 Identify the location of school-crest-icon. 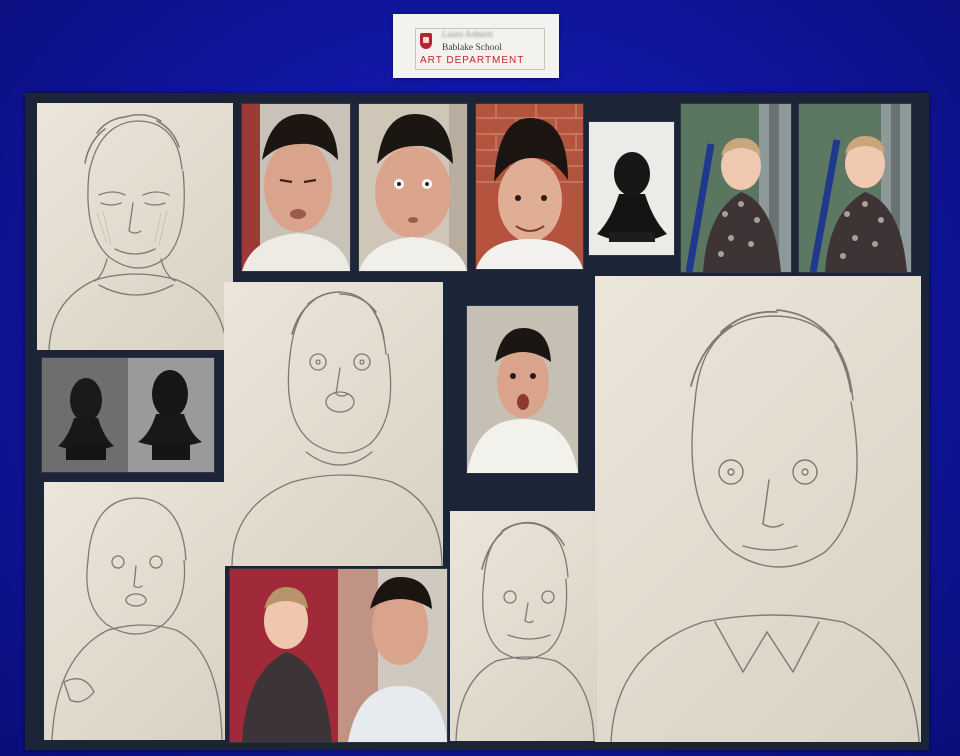
(426, 41).